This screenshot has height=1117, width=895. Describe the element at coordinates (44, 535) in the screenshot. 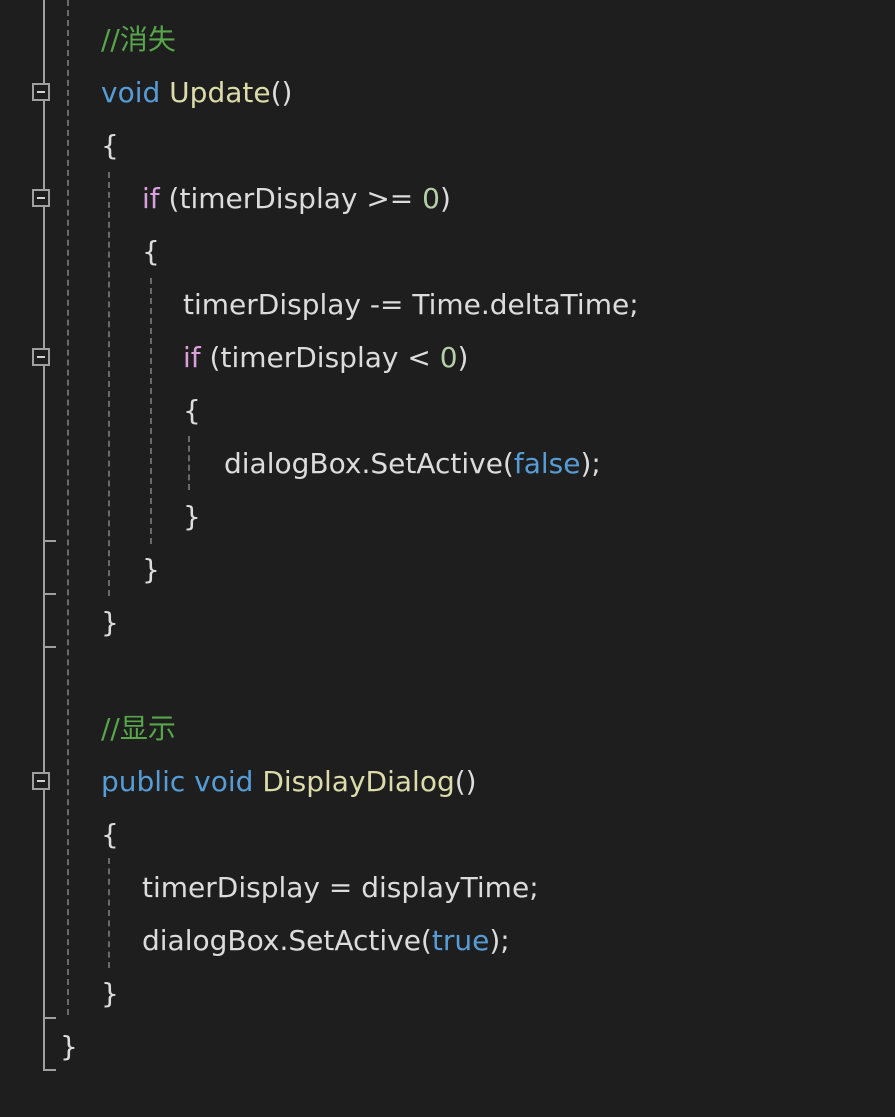

I see `outline-margin-line` at that location.